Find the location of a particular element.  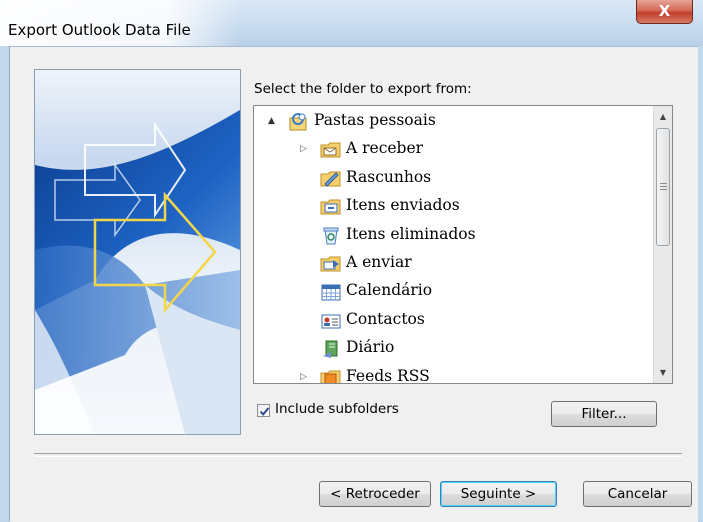

deleted-items-folder-icon is located at coordinates (331, 236).